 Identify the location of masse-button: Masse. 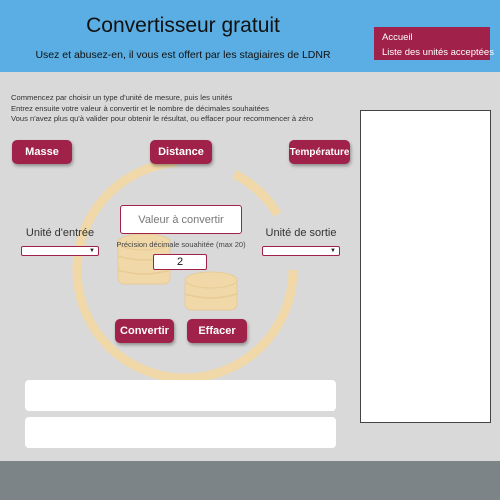
(42, 152).